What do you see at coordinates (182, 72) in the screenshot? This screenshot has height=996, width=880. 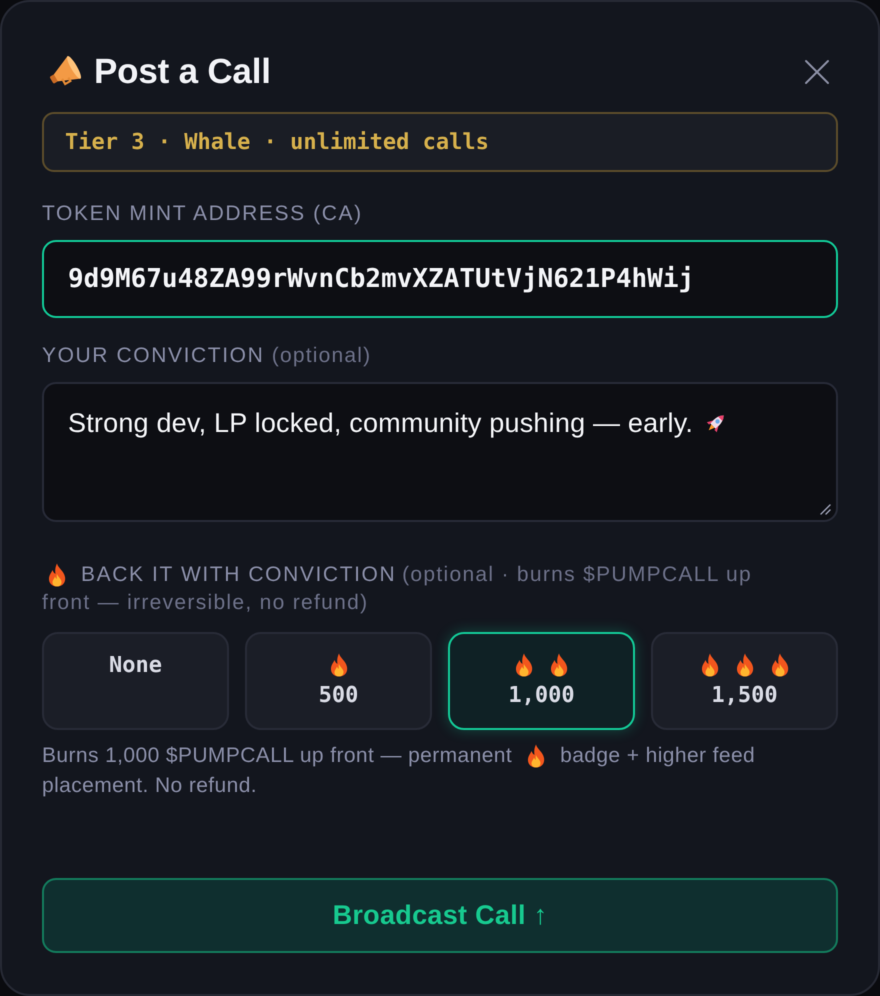 I see `dialog-title: Post a Call` at bounding box center [182, 72].